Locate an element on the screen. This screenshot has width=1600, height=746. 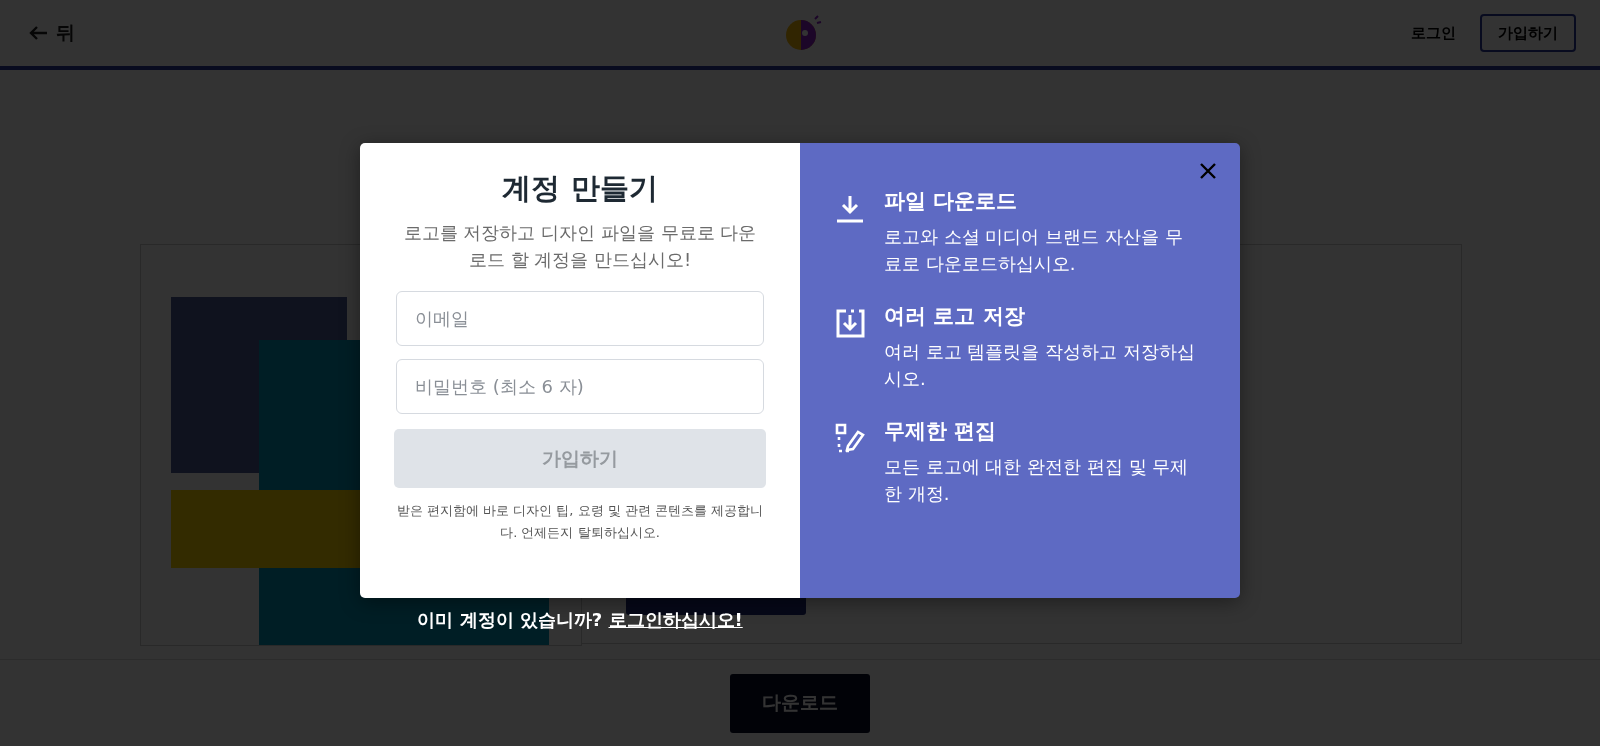
dialog-title: 계정 만들기 is located at coordinates (580, 188).